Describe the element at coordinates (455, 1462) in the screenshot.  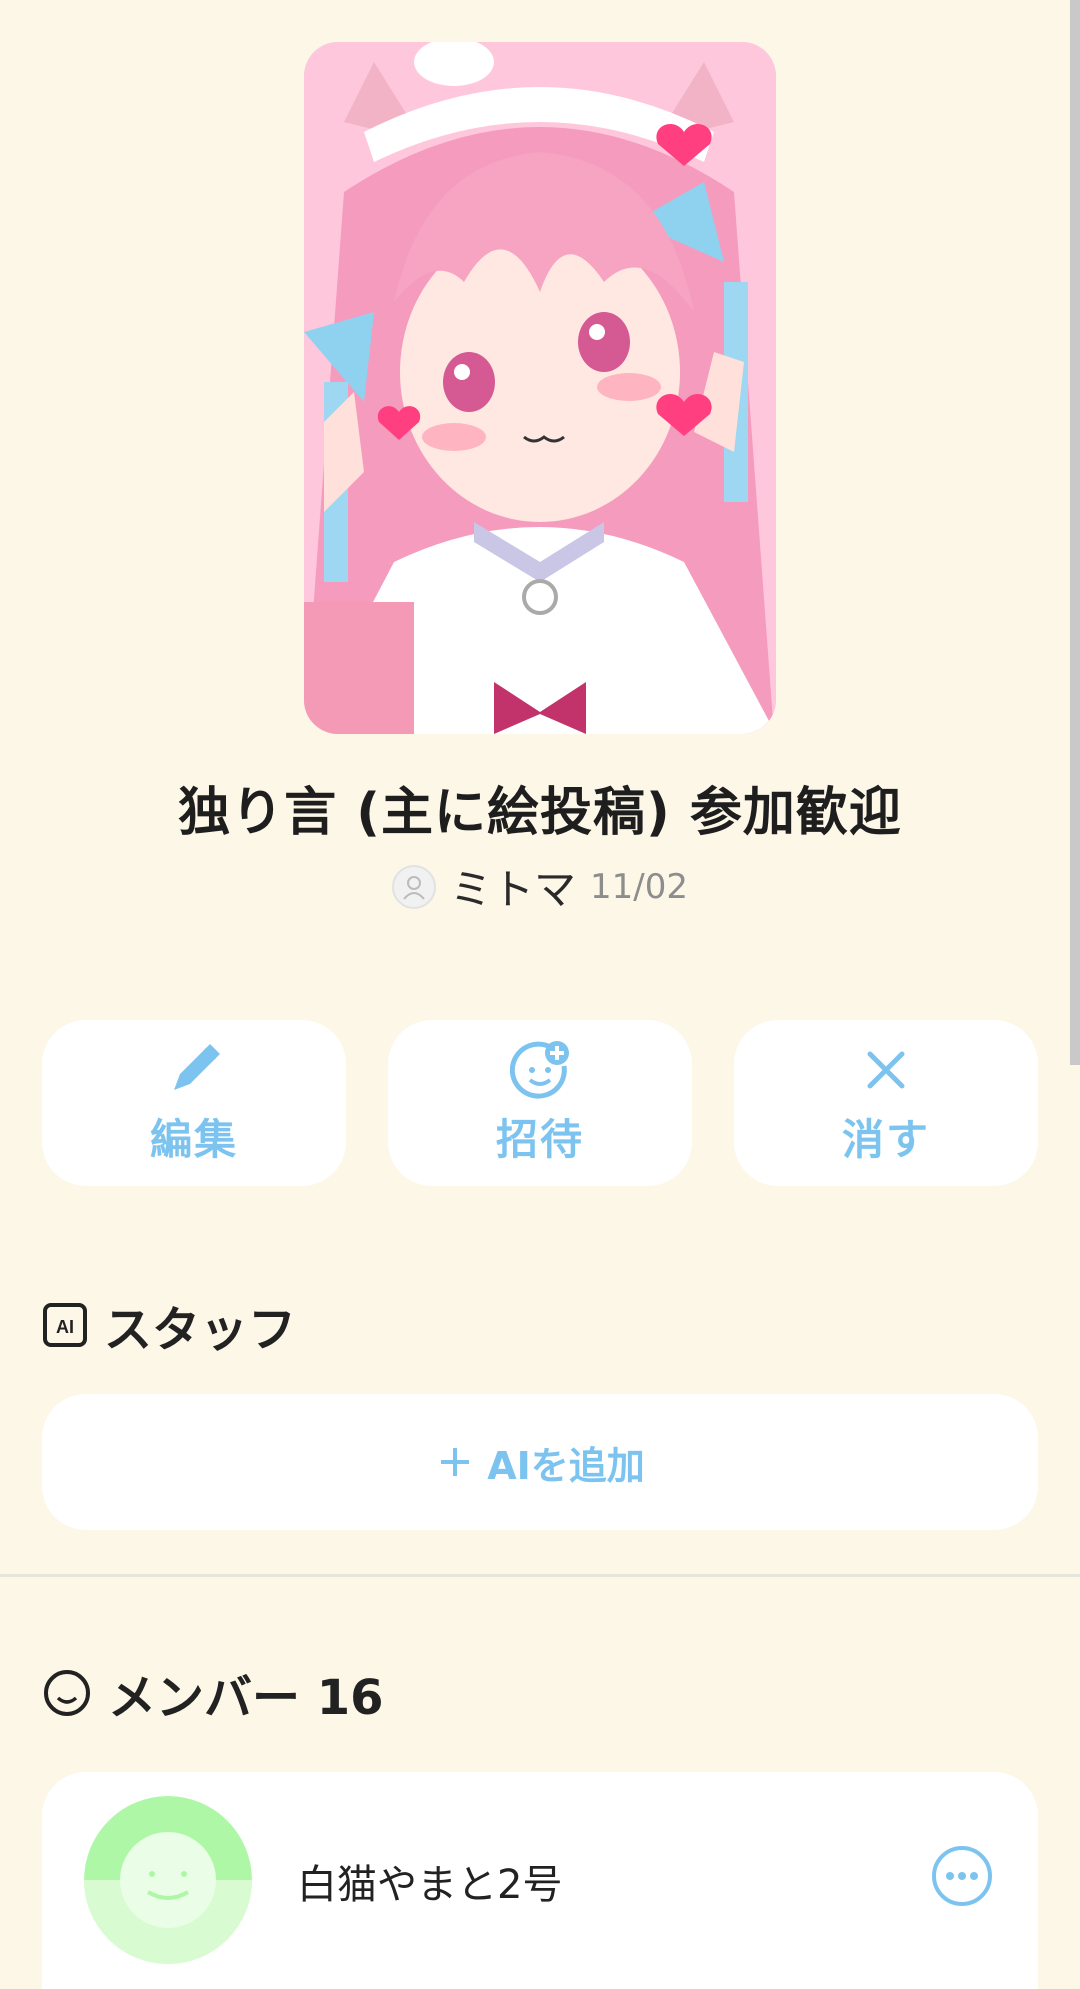
I see `plus-icon` at that location.